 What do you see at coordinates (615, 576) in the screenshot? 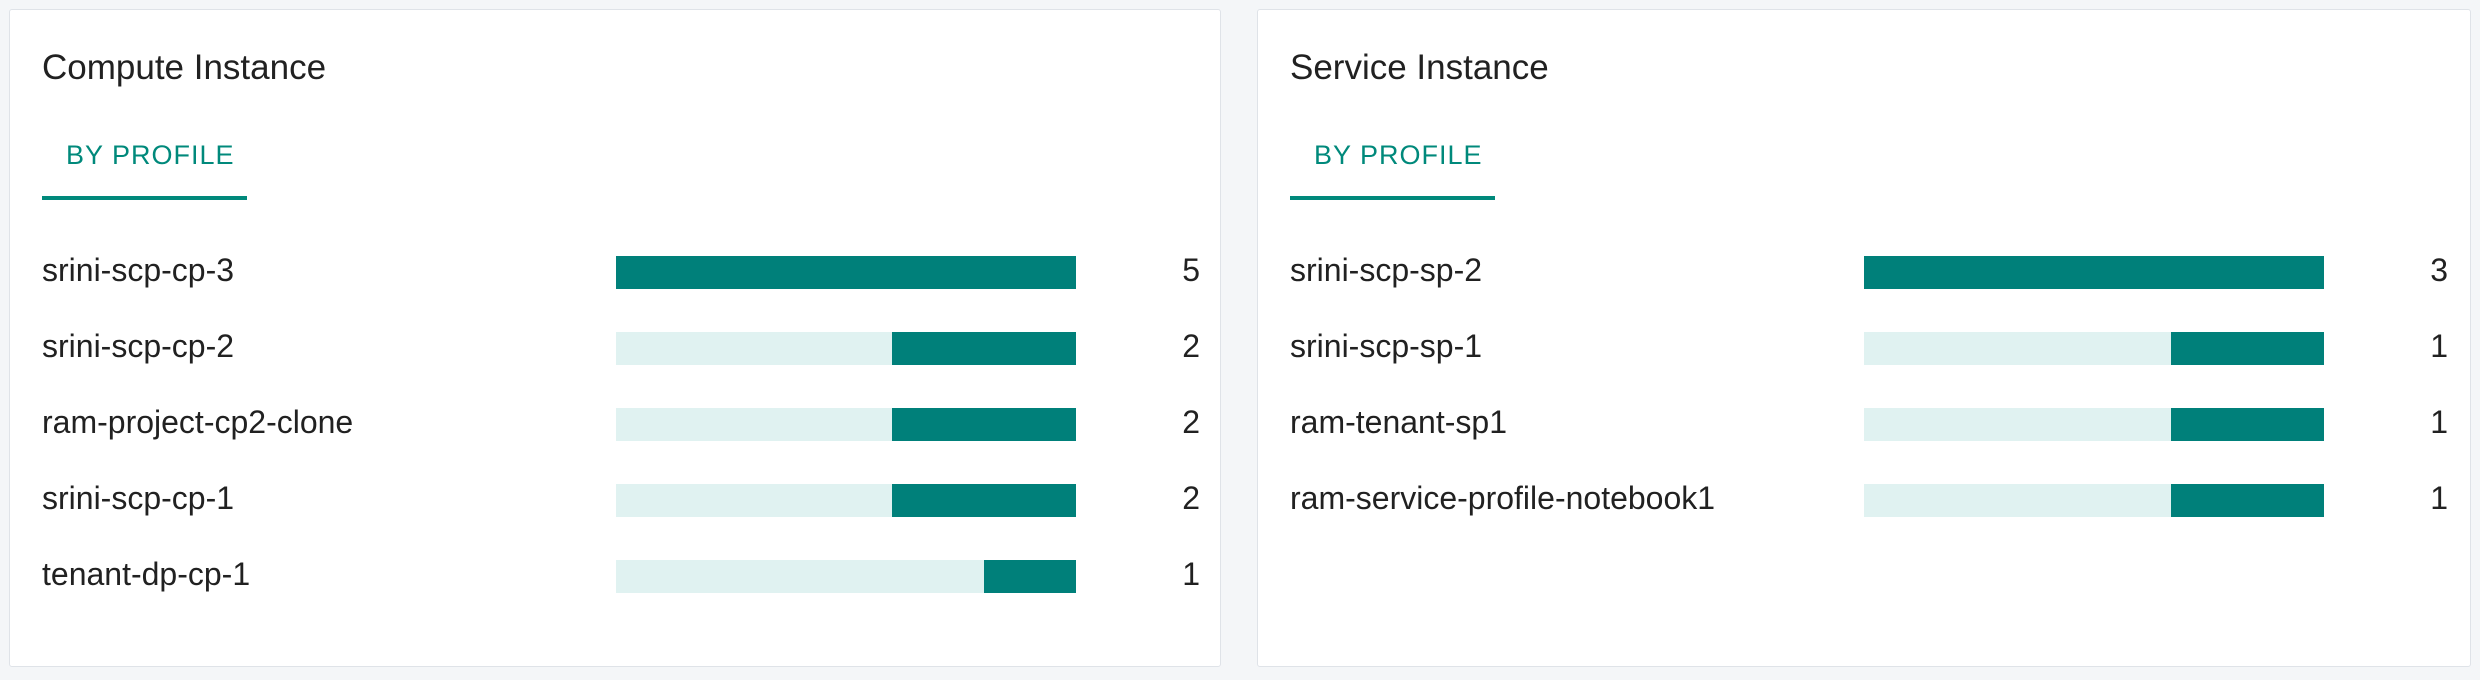
I see `profile-row: tenant-dp-cp-1 1` at bounding box center [615, 576].